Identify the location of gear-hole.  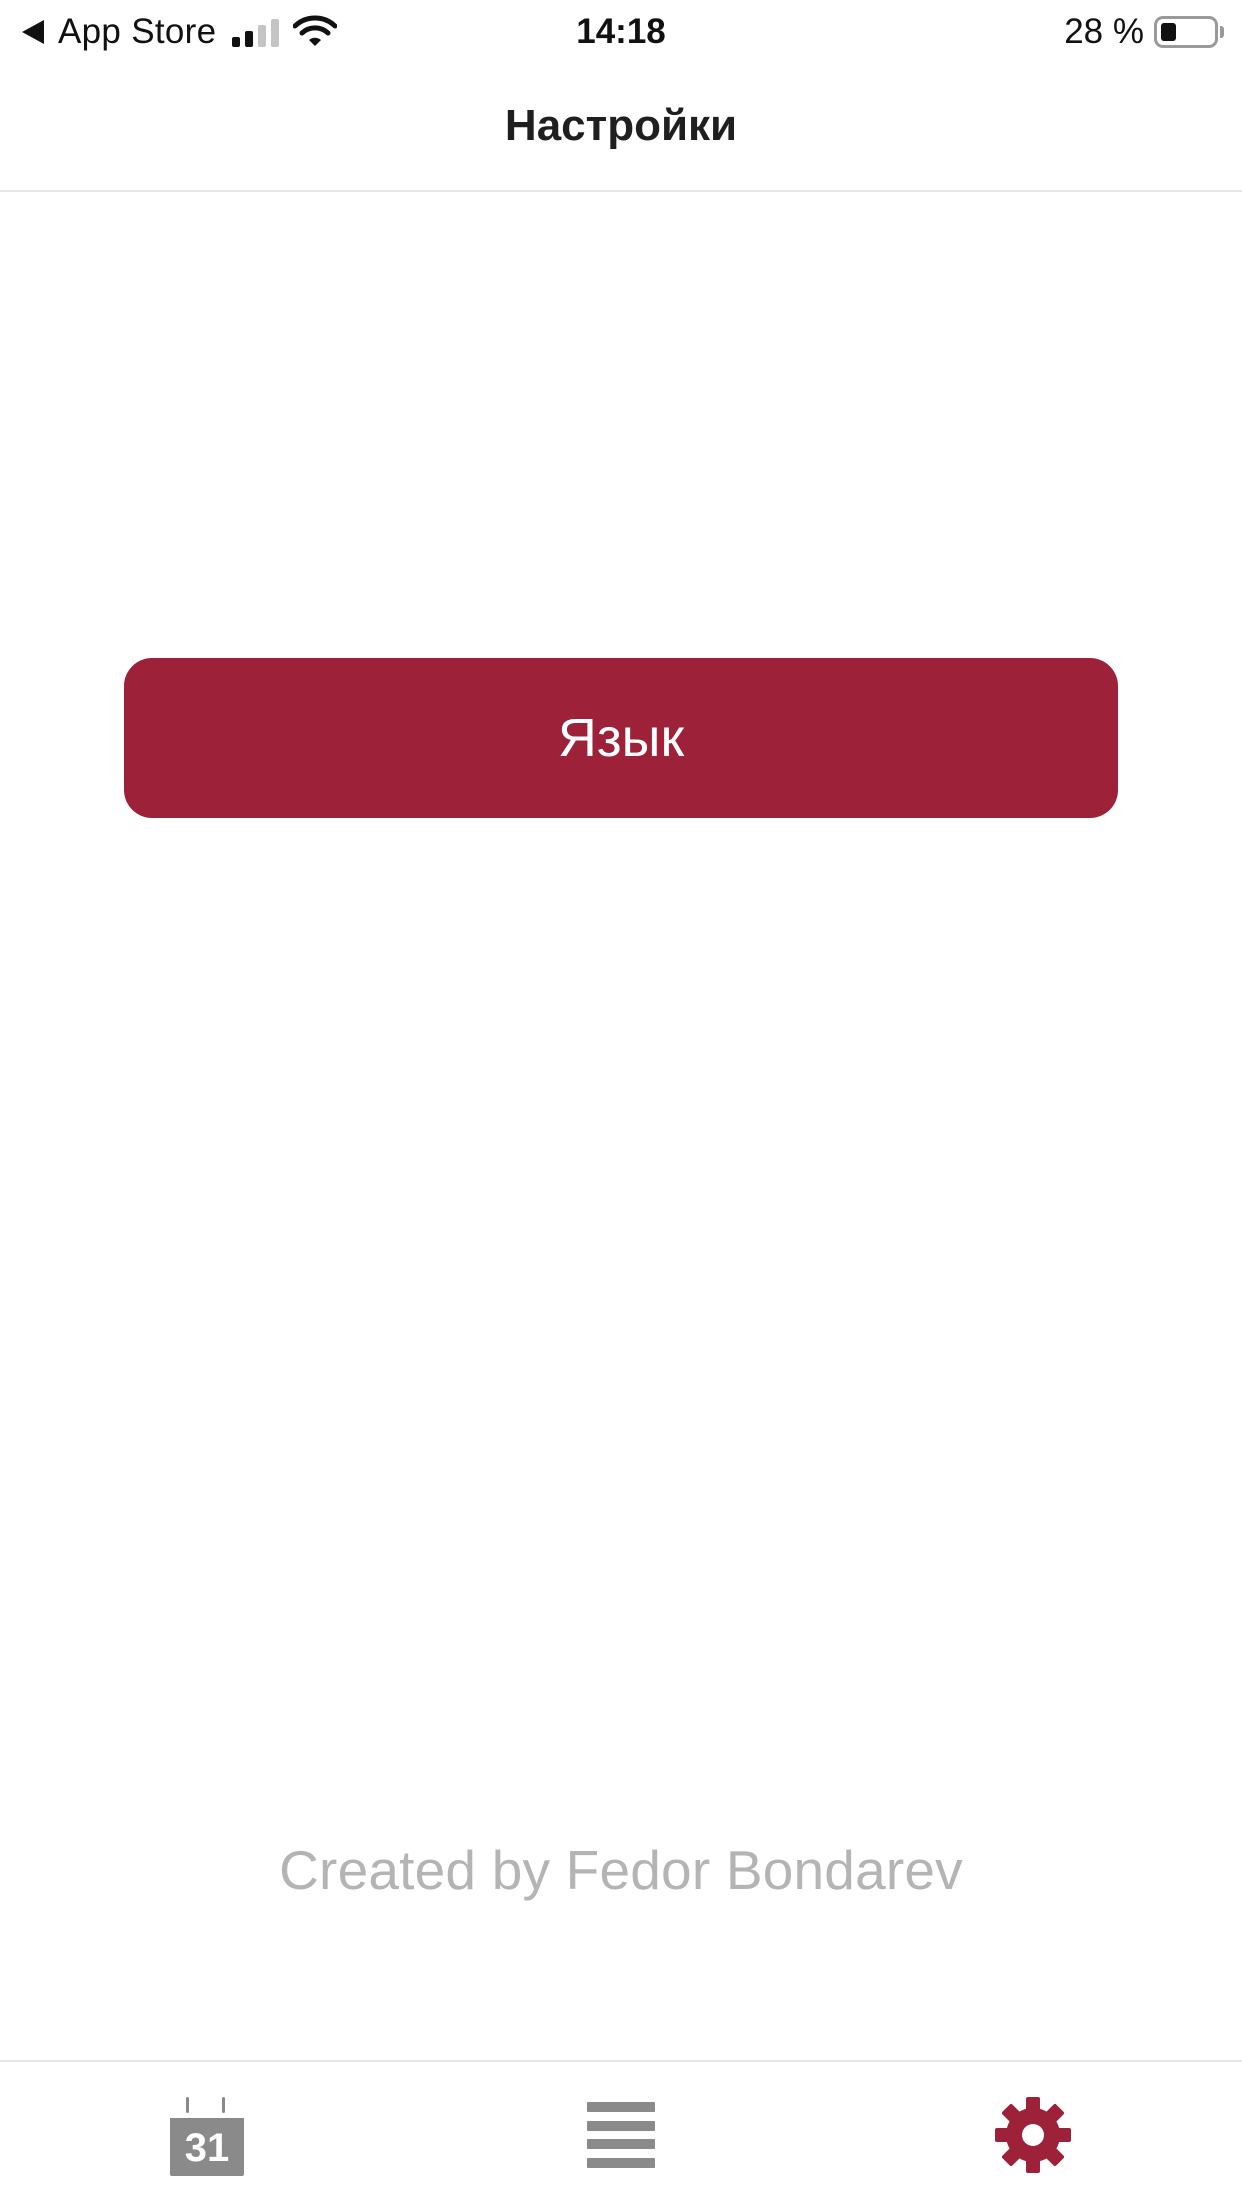
(1033, 2135).